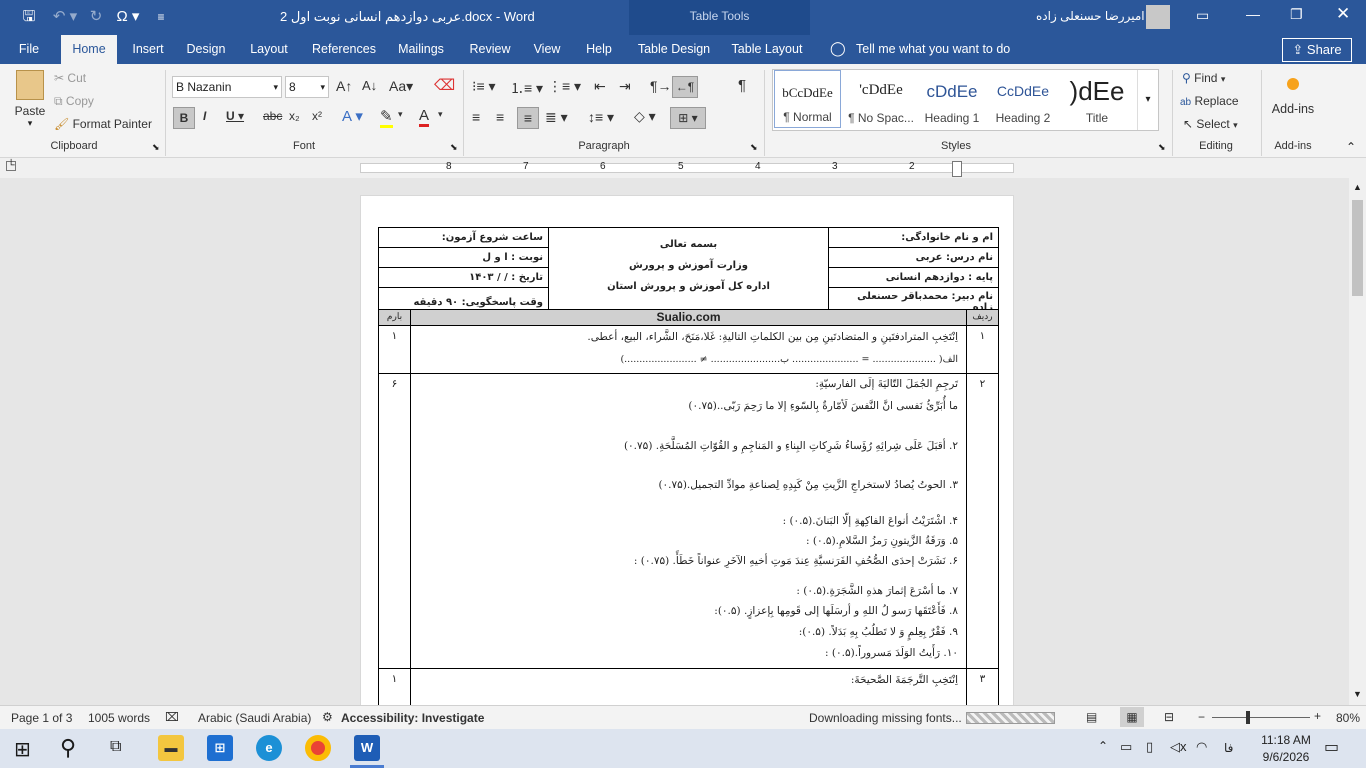 The width and height of the screenshot is (1366, 768). I want to click on windows-start-icon: ⊞, so click(22, 749).